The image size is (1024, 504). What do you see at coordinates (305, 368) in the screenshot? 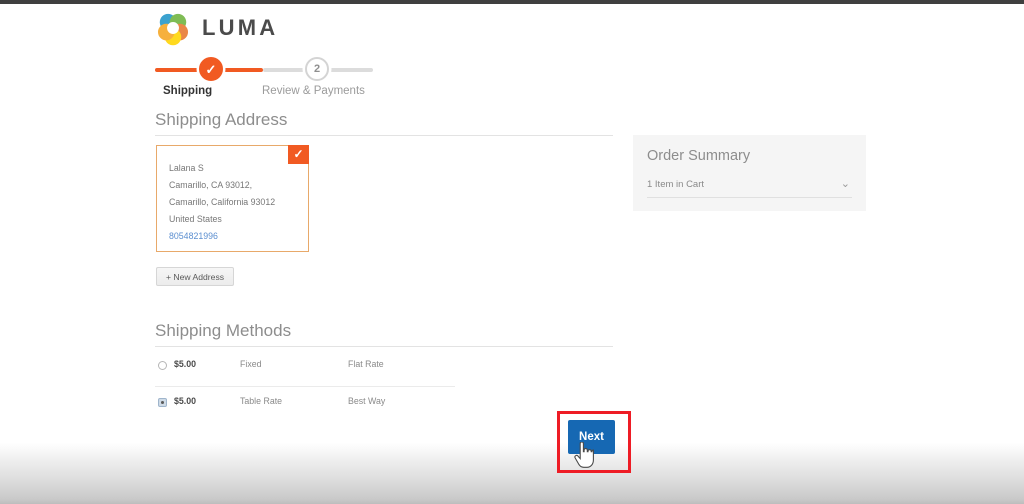
I see `table-row: $5.00 Fixed Flat Rate` at bounding box center [305, 368].